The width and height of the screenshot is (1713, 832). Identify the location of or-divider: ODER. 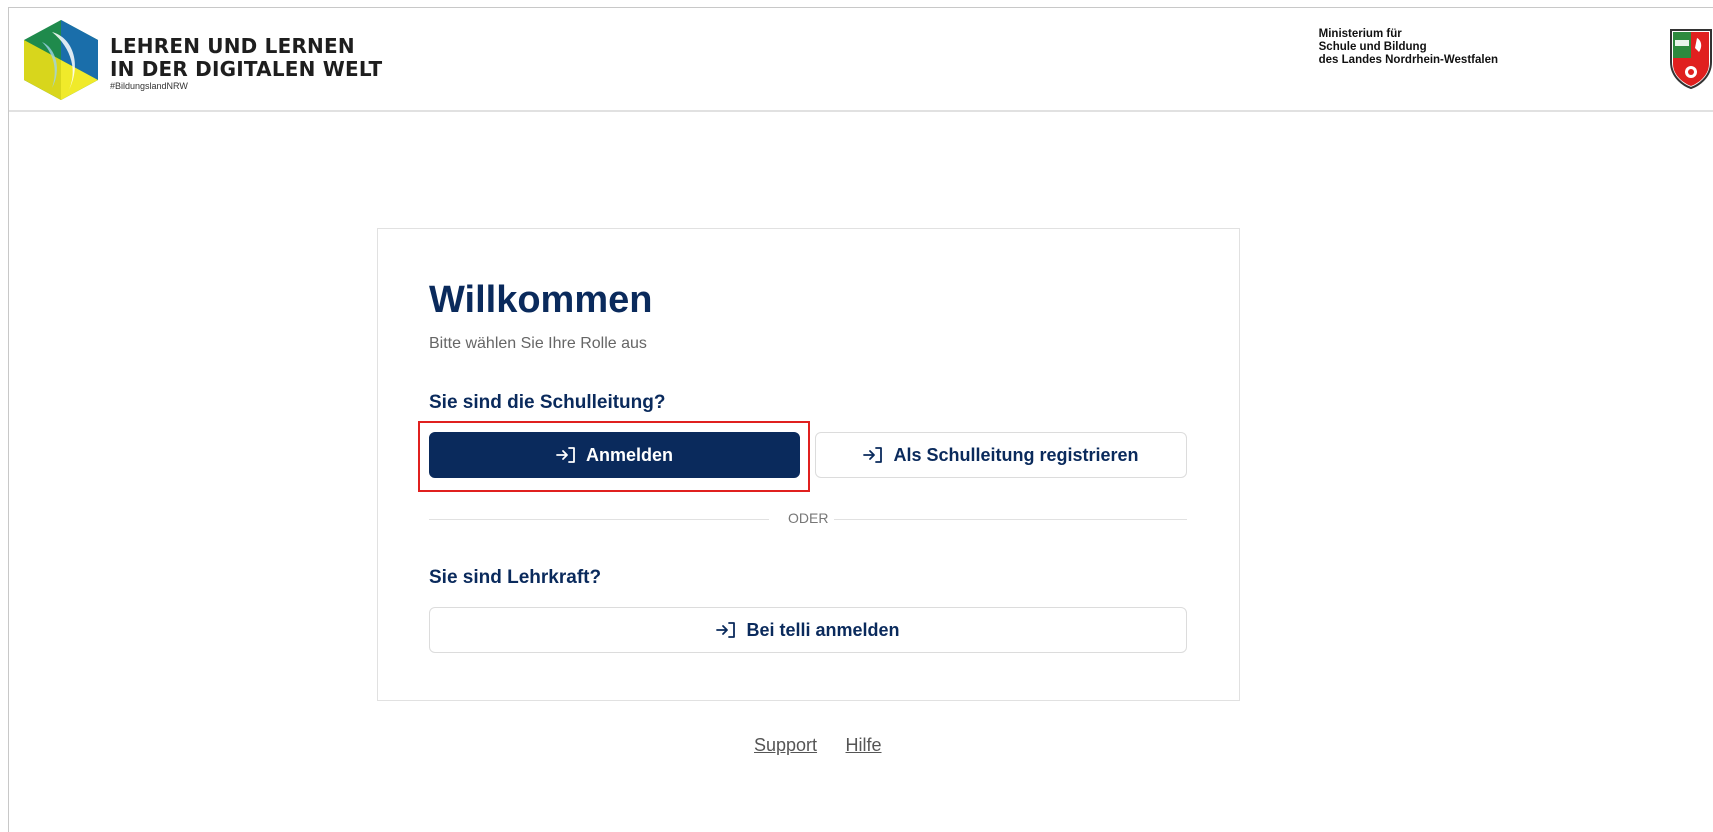
(808, 518).